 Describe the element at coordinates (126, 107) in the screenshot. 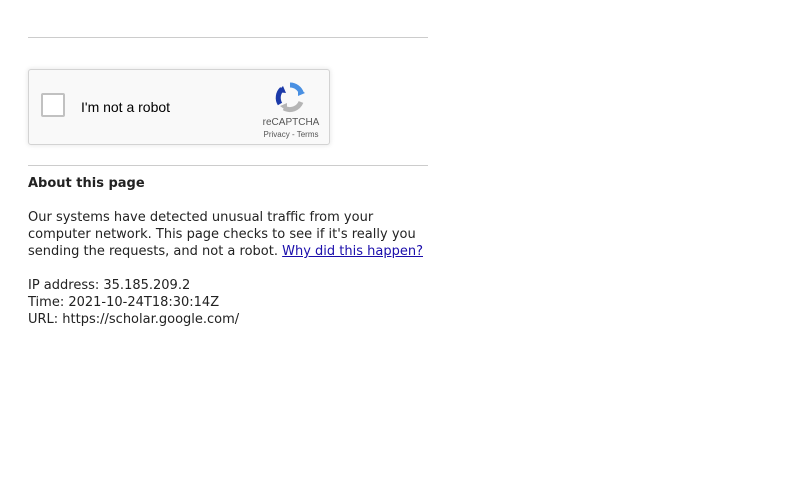

I see `robot-checkbox-label: I'm not a robot` at that location.